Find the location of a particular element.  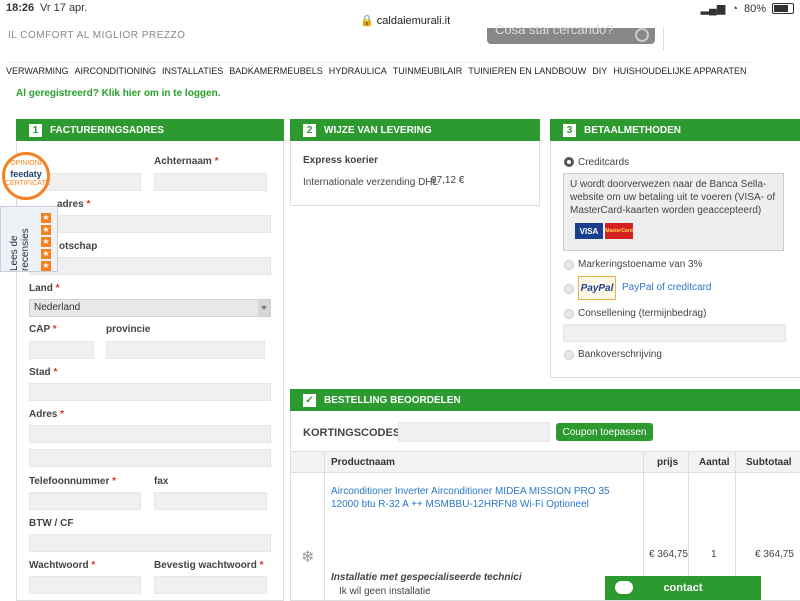

nav-item-airconditioning: AIRCONDITIONING is located at coordinates (116, 71).